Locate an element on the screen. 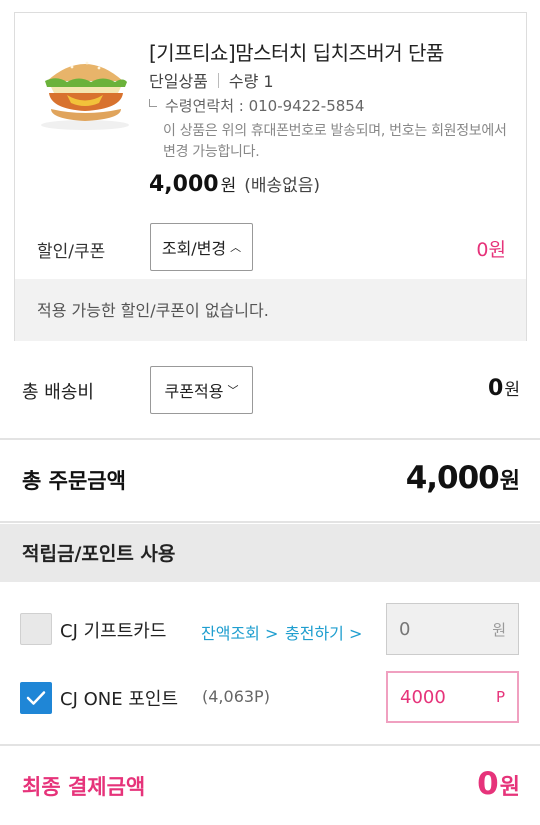 This screenshot has width=540, height=825. recharge-link: 충전하기 > is located at coordinates (323, 632).